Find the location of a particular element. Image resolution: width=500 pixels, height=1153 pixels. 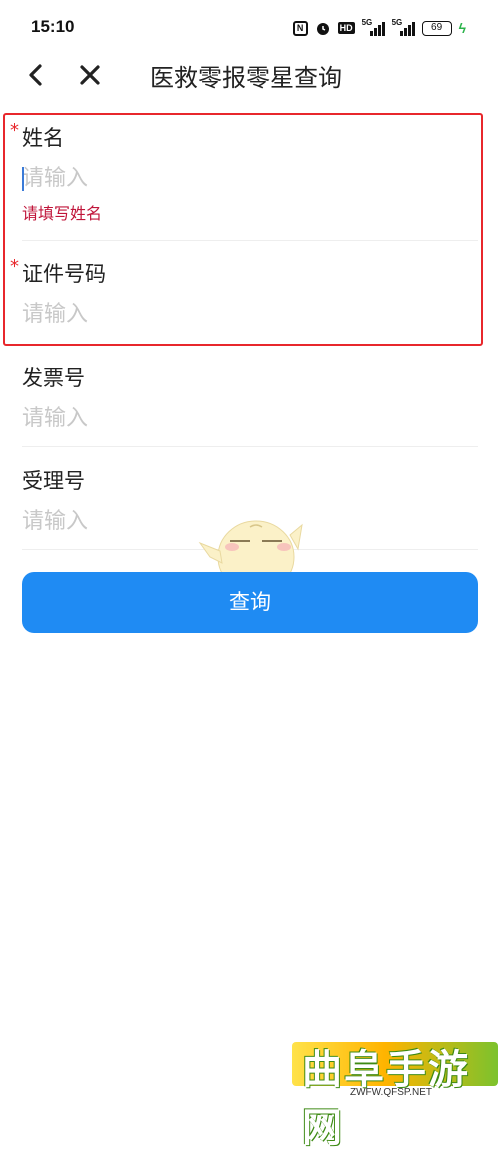

status-time: 15:10 is located at coordinates (53, 26).